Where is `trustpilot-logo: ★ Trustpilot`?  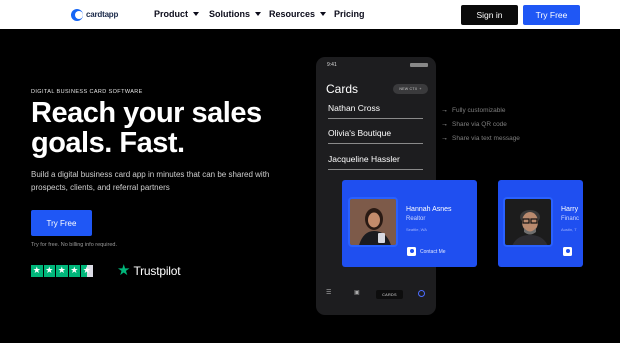 trustpilot-logo: ★ Trustpilot is located at coordinates (149, 270).